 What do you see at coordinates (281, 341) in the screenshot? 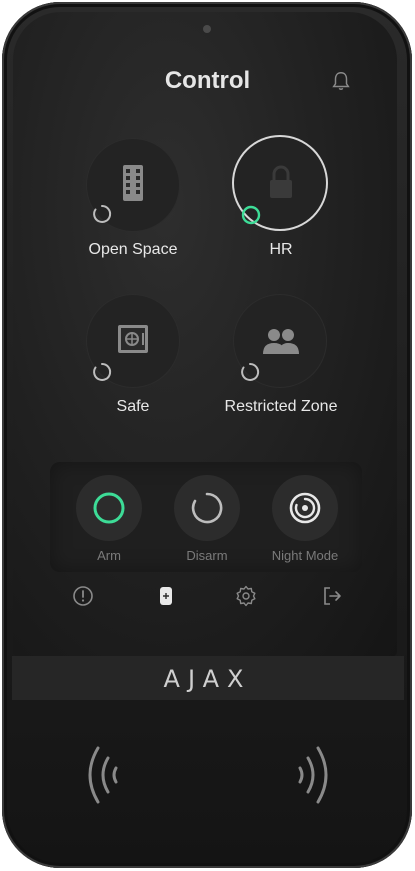
I see `people-icon` at bounding box center [281, 341].